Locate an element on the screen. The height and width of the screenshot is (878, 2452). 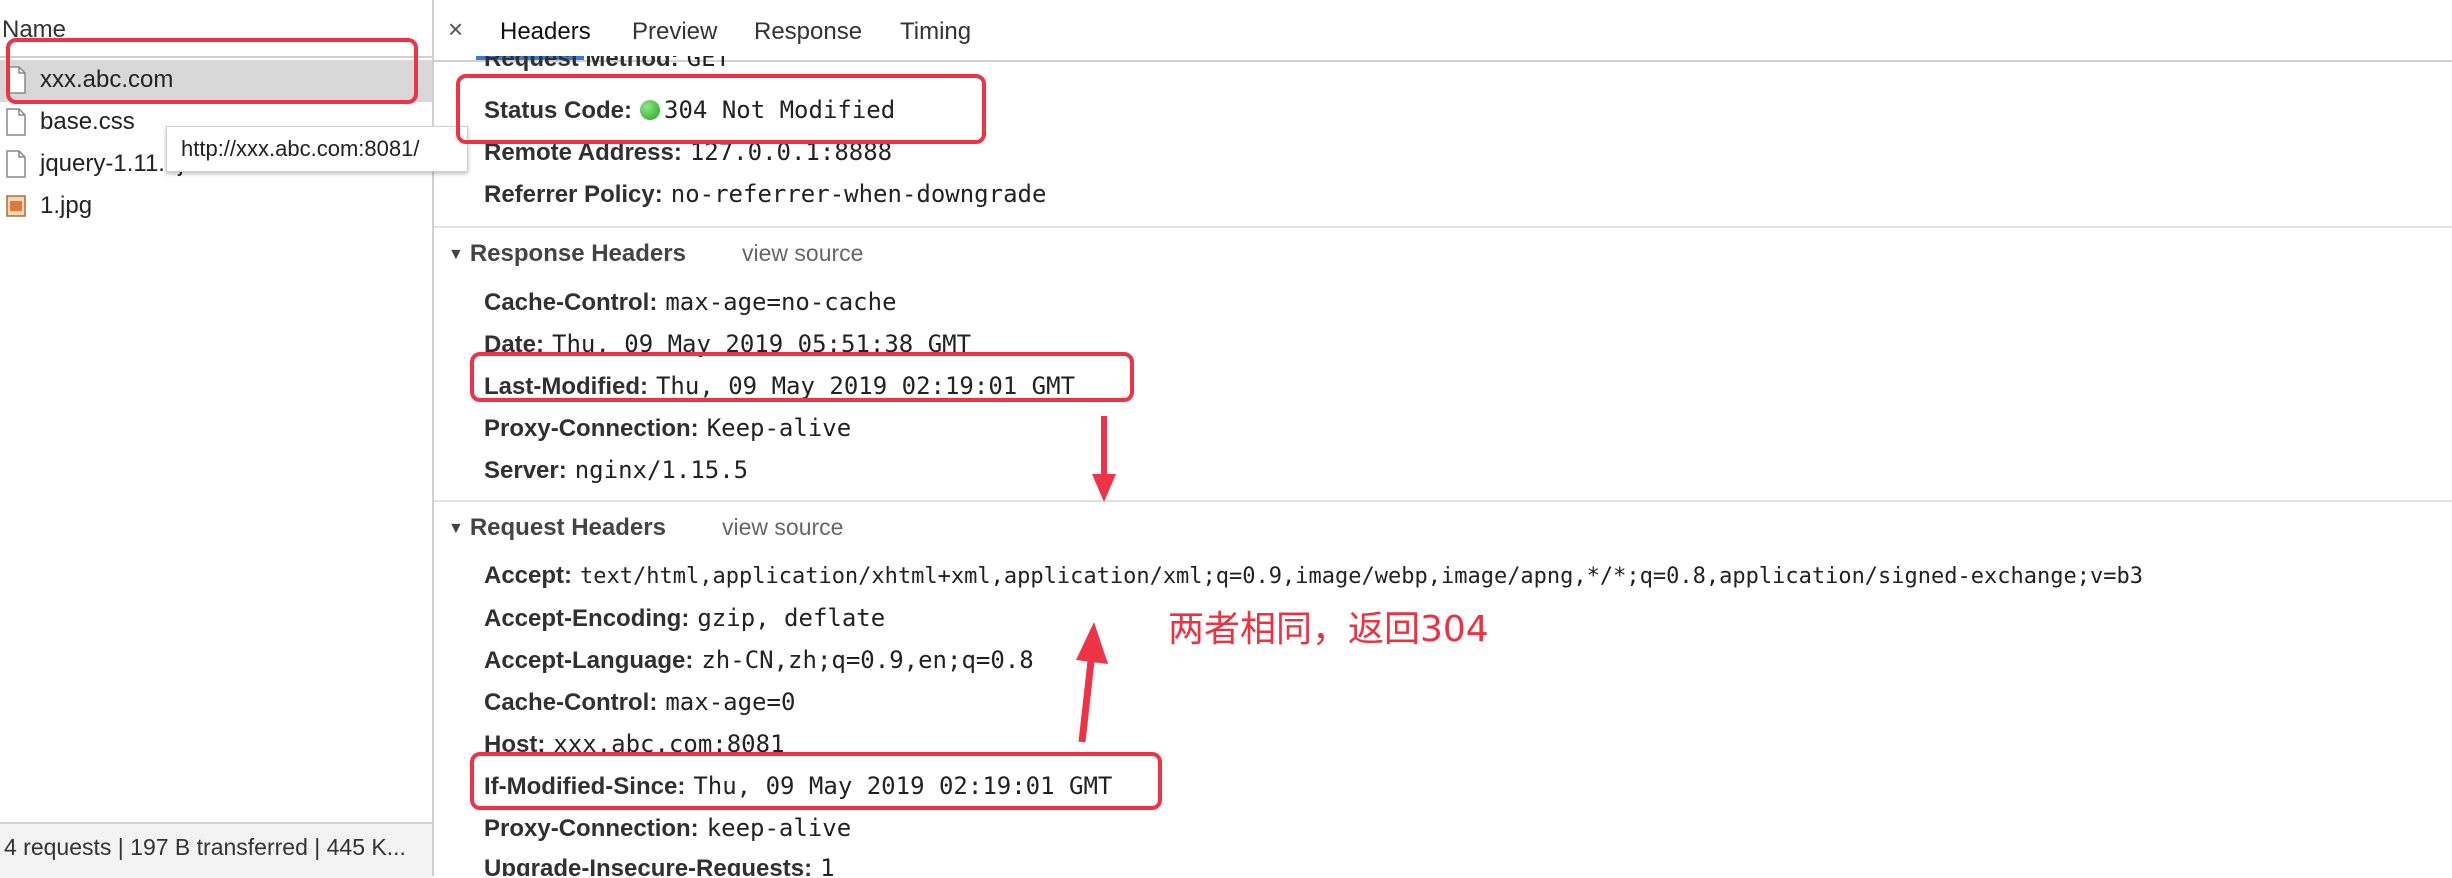
up-arrow-icon is located at coordinates (1092, 682).